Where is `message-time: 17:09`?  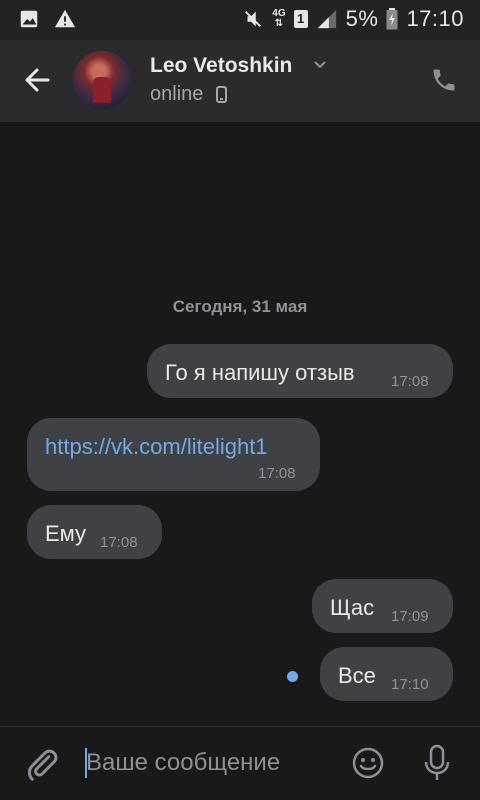 message-time: 17:09 is located at coordinates (410, 616).